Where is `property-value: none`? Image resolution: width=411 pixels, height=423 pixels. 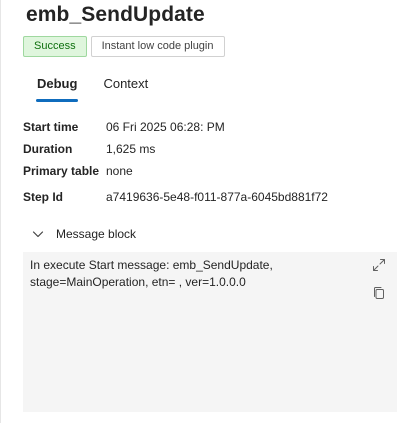
property-value: none is located at coordinates (119, 171).